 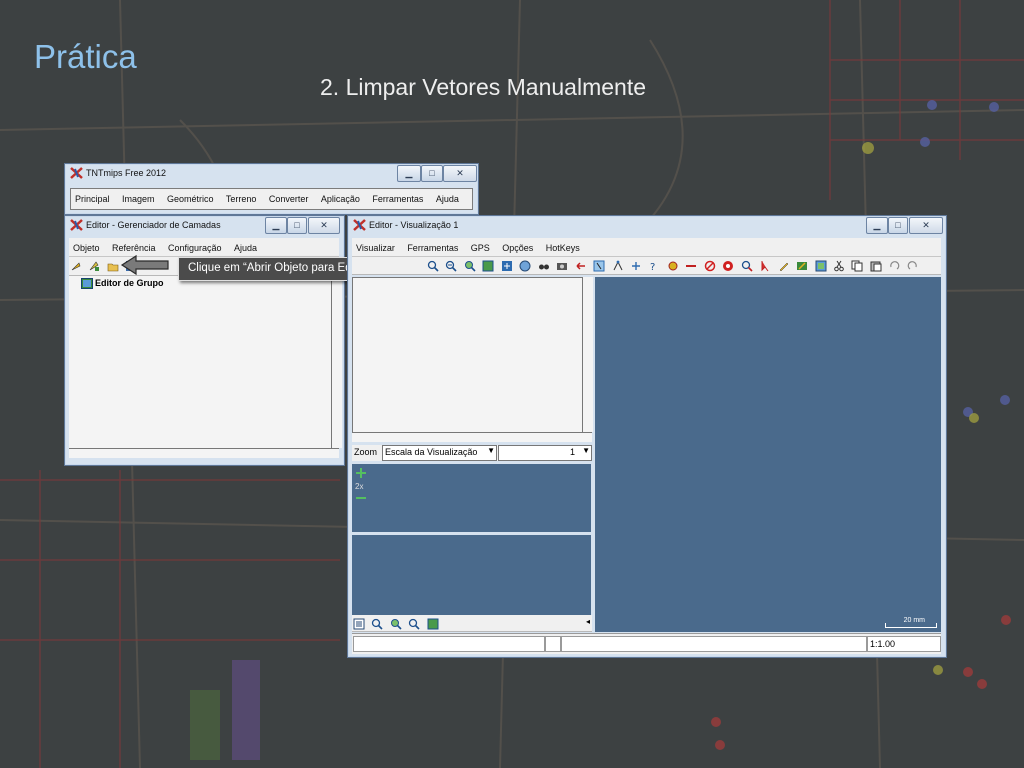 What do you see at coordinates (190, 199) in the screenshot?
I see `menu-geometrico: Geométrico` at bounding box center [190, 199].